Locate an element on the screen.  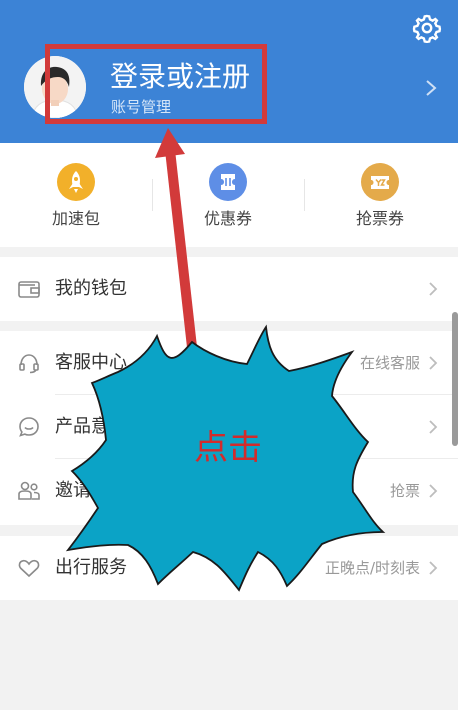
heart-icon is located at coordinates (29, 568).